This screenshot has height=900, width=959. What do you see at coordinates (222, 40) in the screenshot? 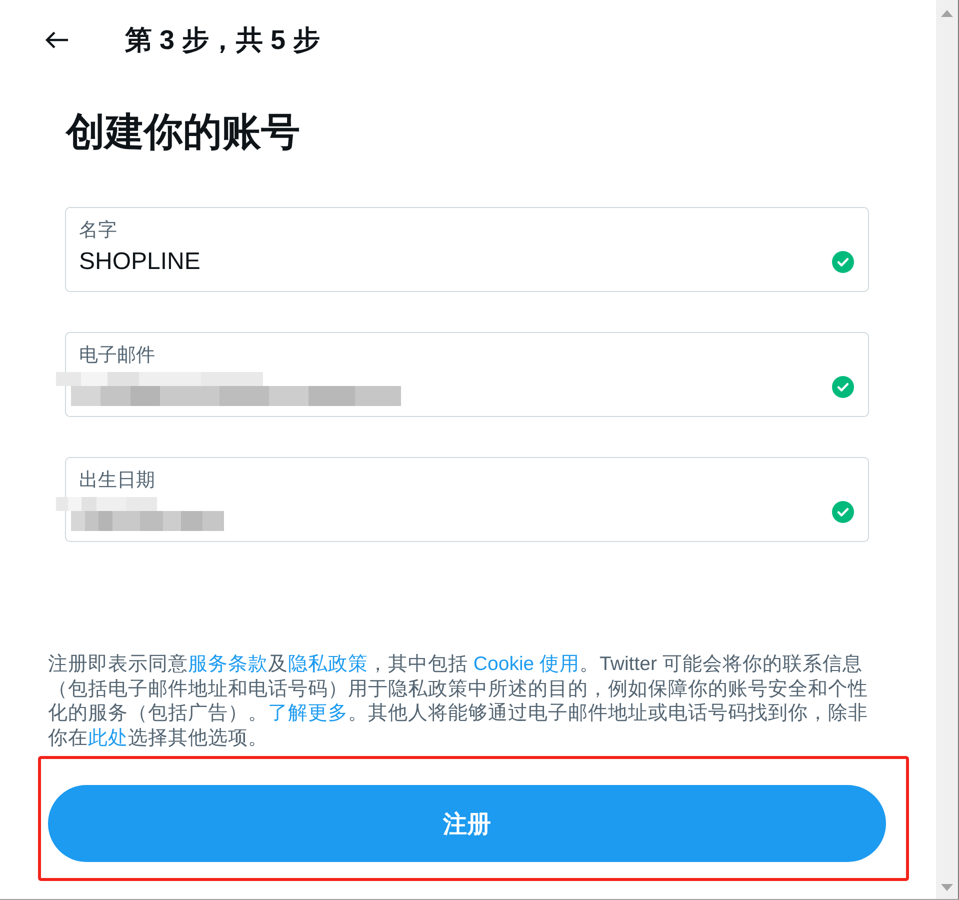
I see `step-title: 第 3 步，共 5 步` at bounding box center [222, 40].